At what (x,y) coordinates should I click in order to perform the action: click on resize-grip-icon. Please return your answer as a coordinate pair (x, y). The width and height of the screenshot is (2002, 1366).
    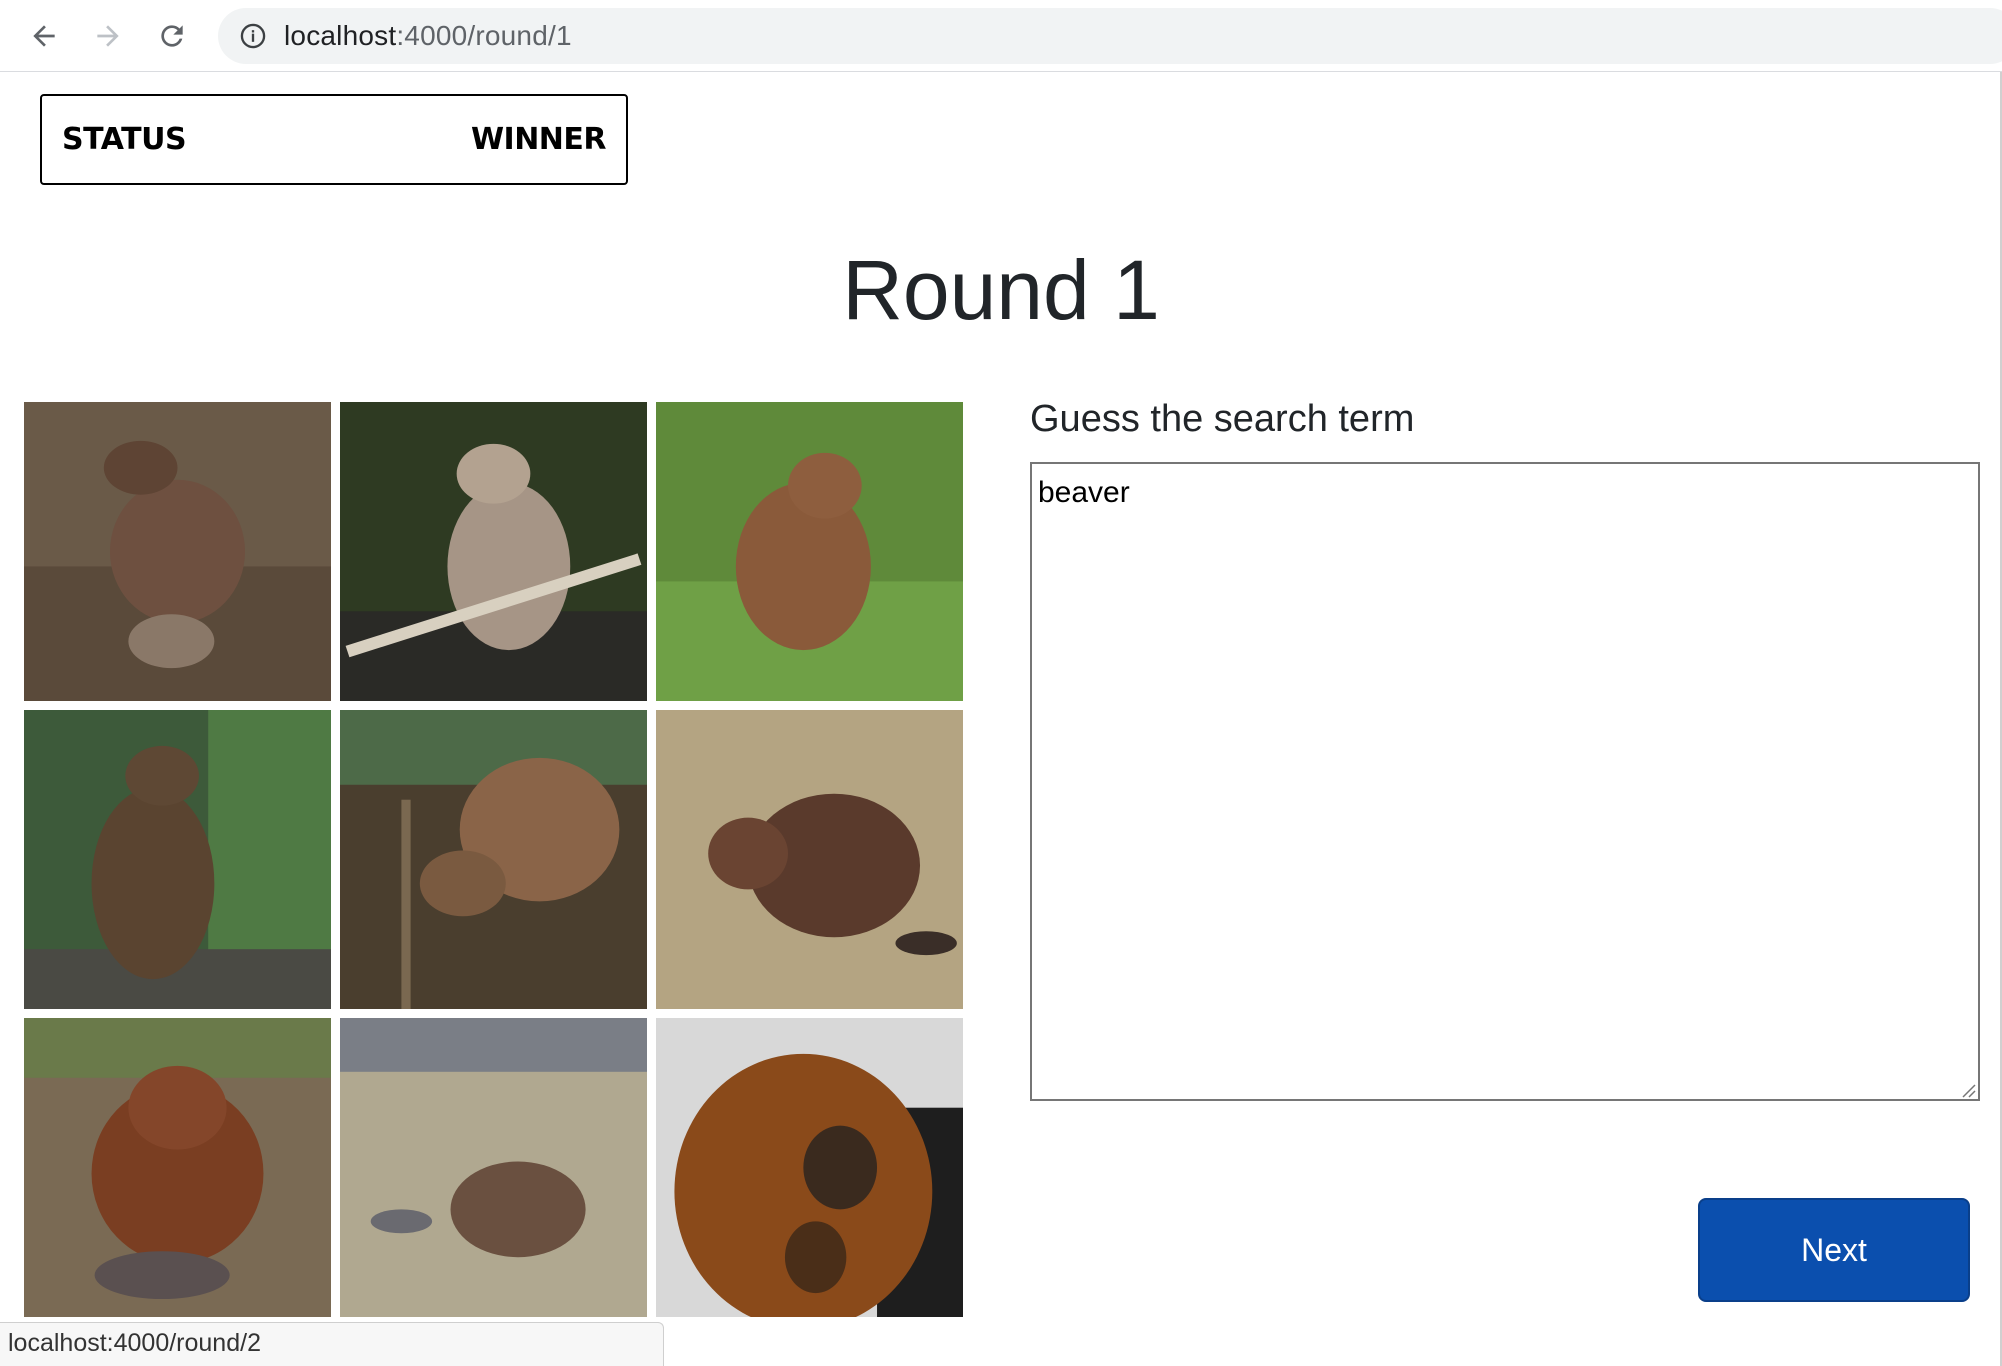
    Looking at the image, I should click on (1968, 1090).